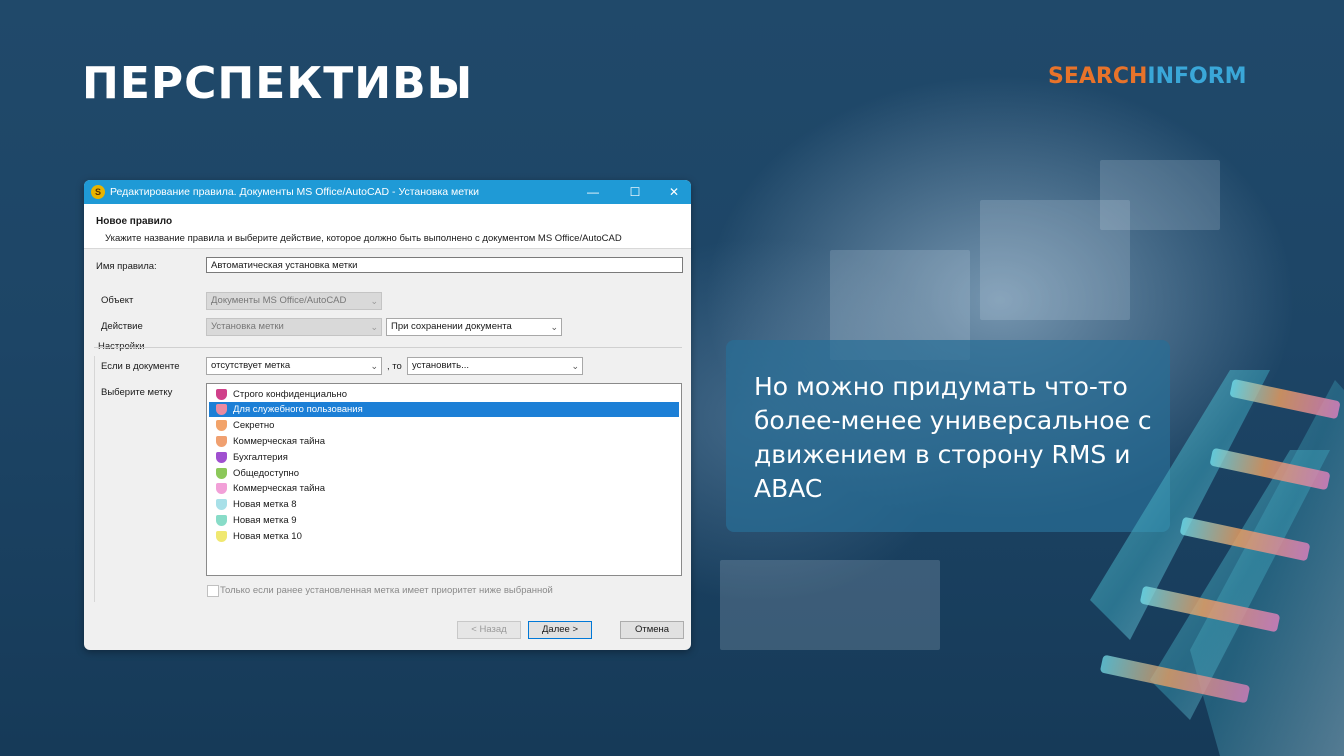 The image size is (1344, 756). Describe the element at coordinates (652, 630) in the screenshot. I see `cancel-button: Отмена` at that location.